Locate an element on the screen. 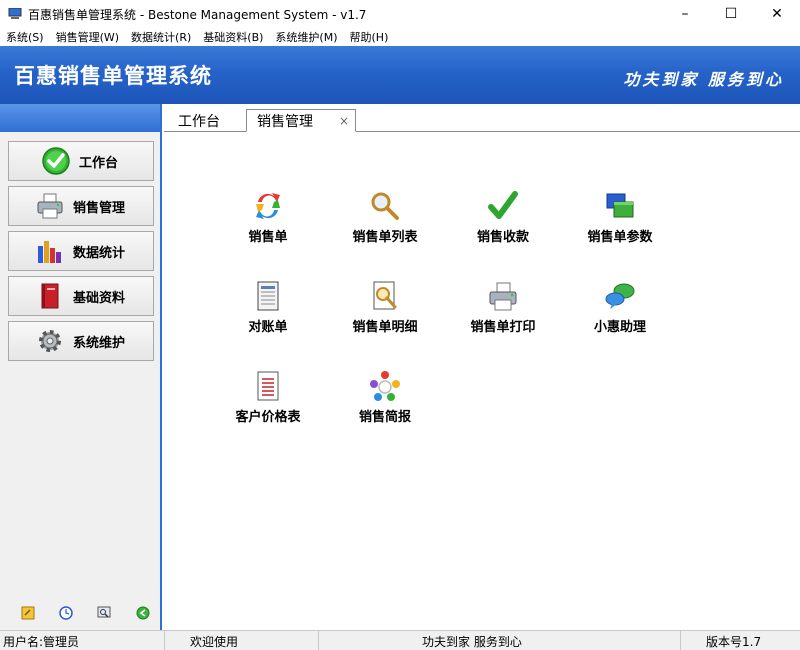  price-list-icon is located at coordinates (268, 386).